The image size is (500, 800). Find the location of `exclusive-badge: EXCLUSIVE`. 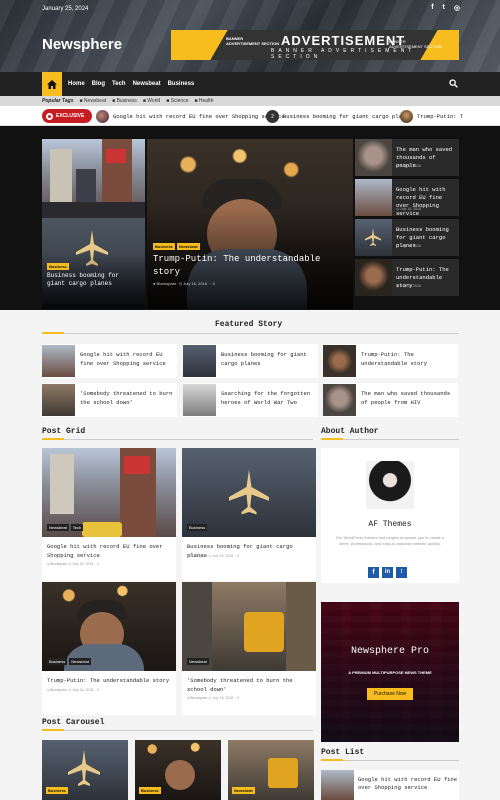

exclusive-badge: EXCLUSIVE is located at coordinates (67, 116).